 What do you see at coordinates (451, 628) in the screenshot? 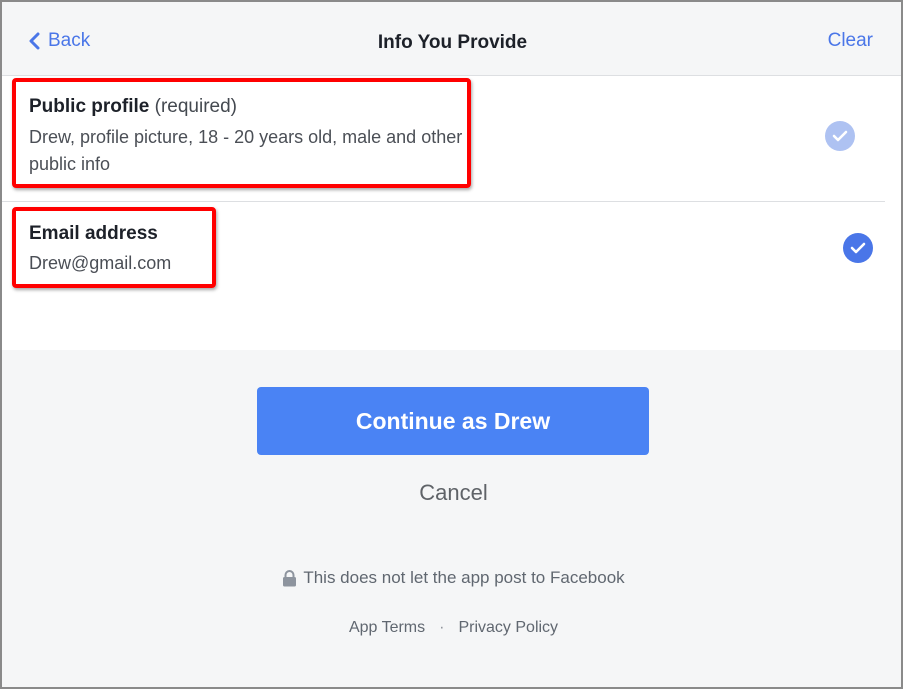
I see `footer-links: App Terms · Privacy Policy` at bounding box center [451, 628].